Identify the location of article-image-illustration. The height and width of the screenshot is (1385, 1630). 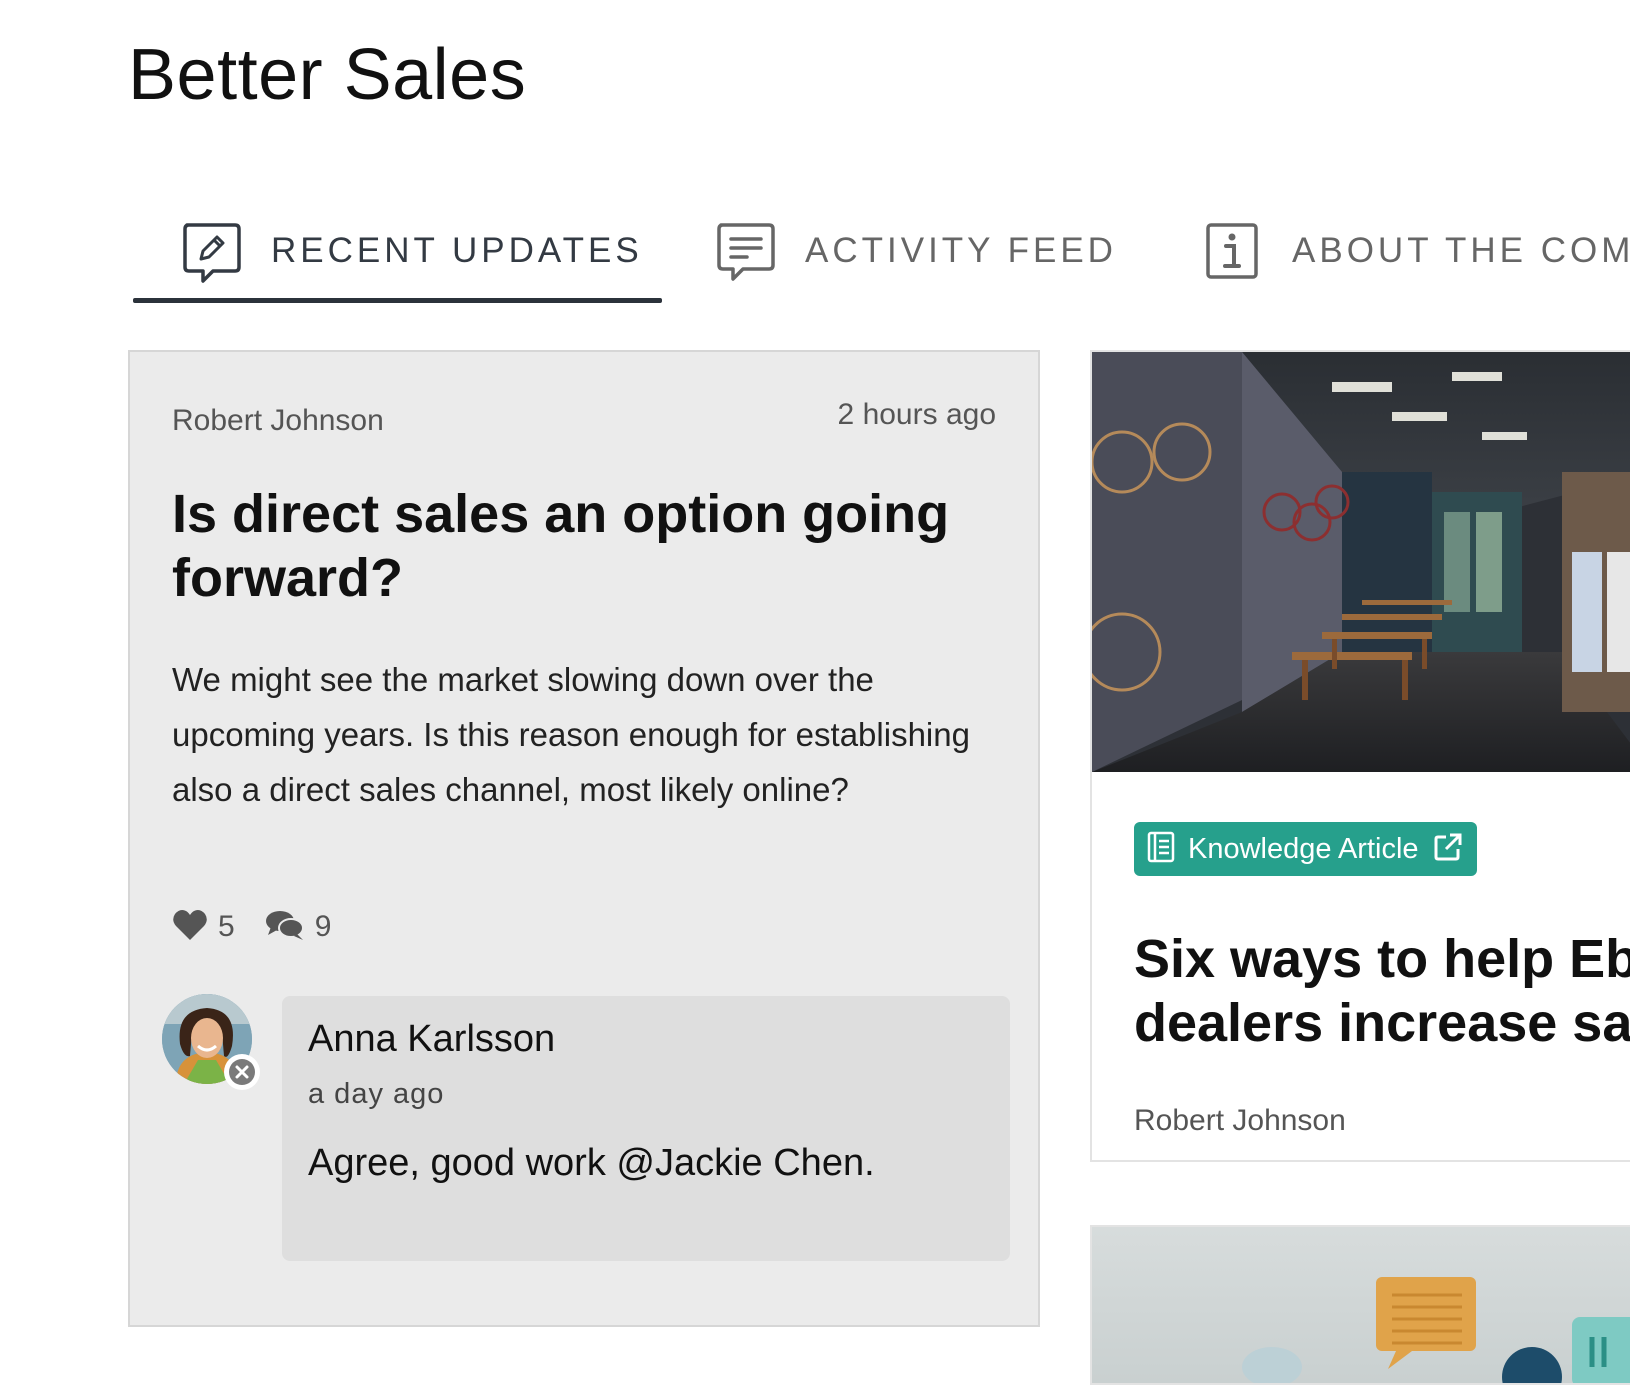
(1436, 1330).